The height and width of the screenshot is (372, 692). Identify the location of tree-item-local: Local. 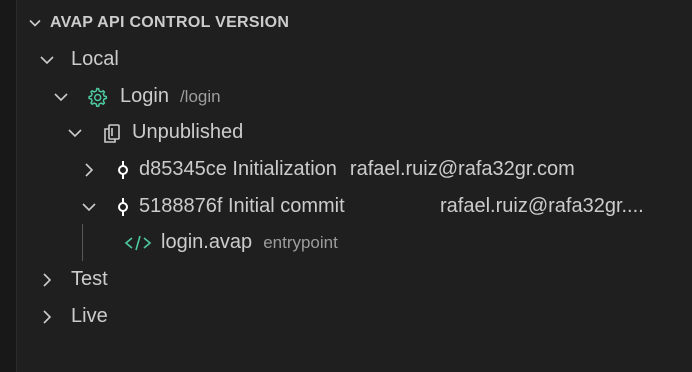
(79, 59).